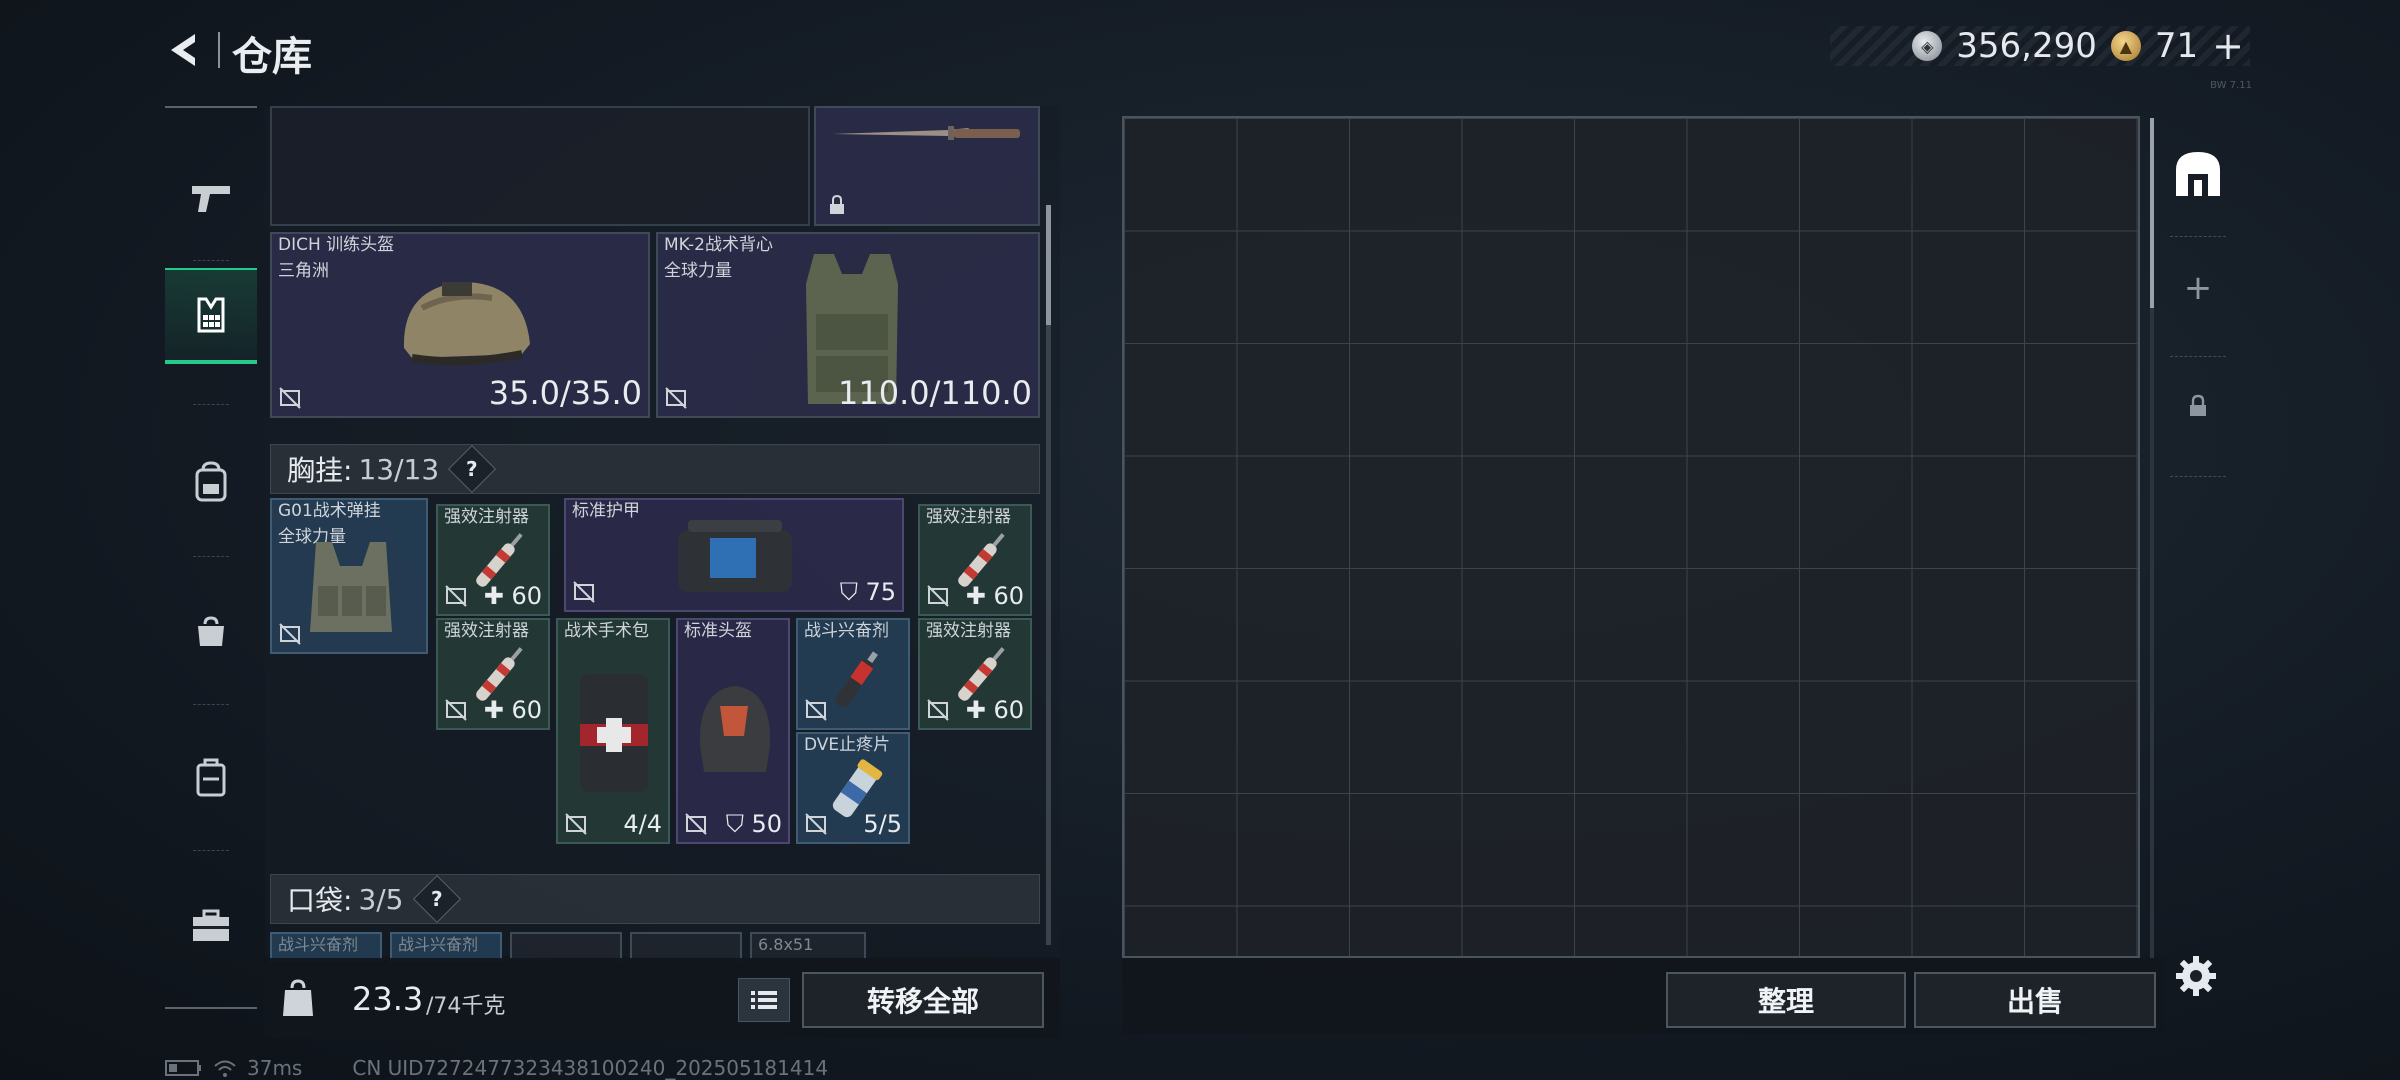 The height and width of the screenshot is (1080, 2400). Describe the element at coordinates (880, 592) in the screenshot. I see `armor-amount: 75` at that location.